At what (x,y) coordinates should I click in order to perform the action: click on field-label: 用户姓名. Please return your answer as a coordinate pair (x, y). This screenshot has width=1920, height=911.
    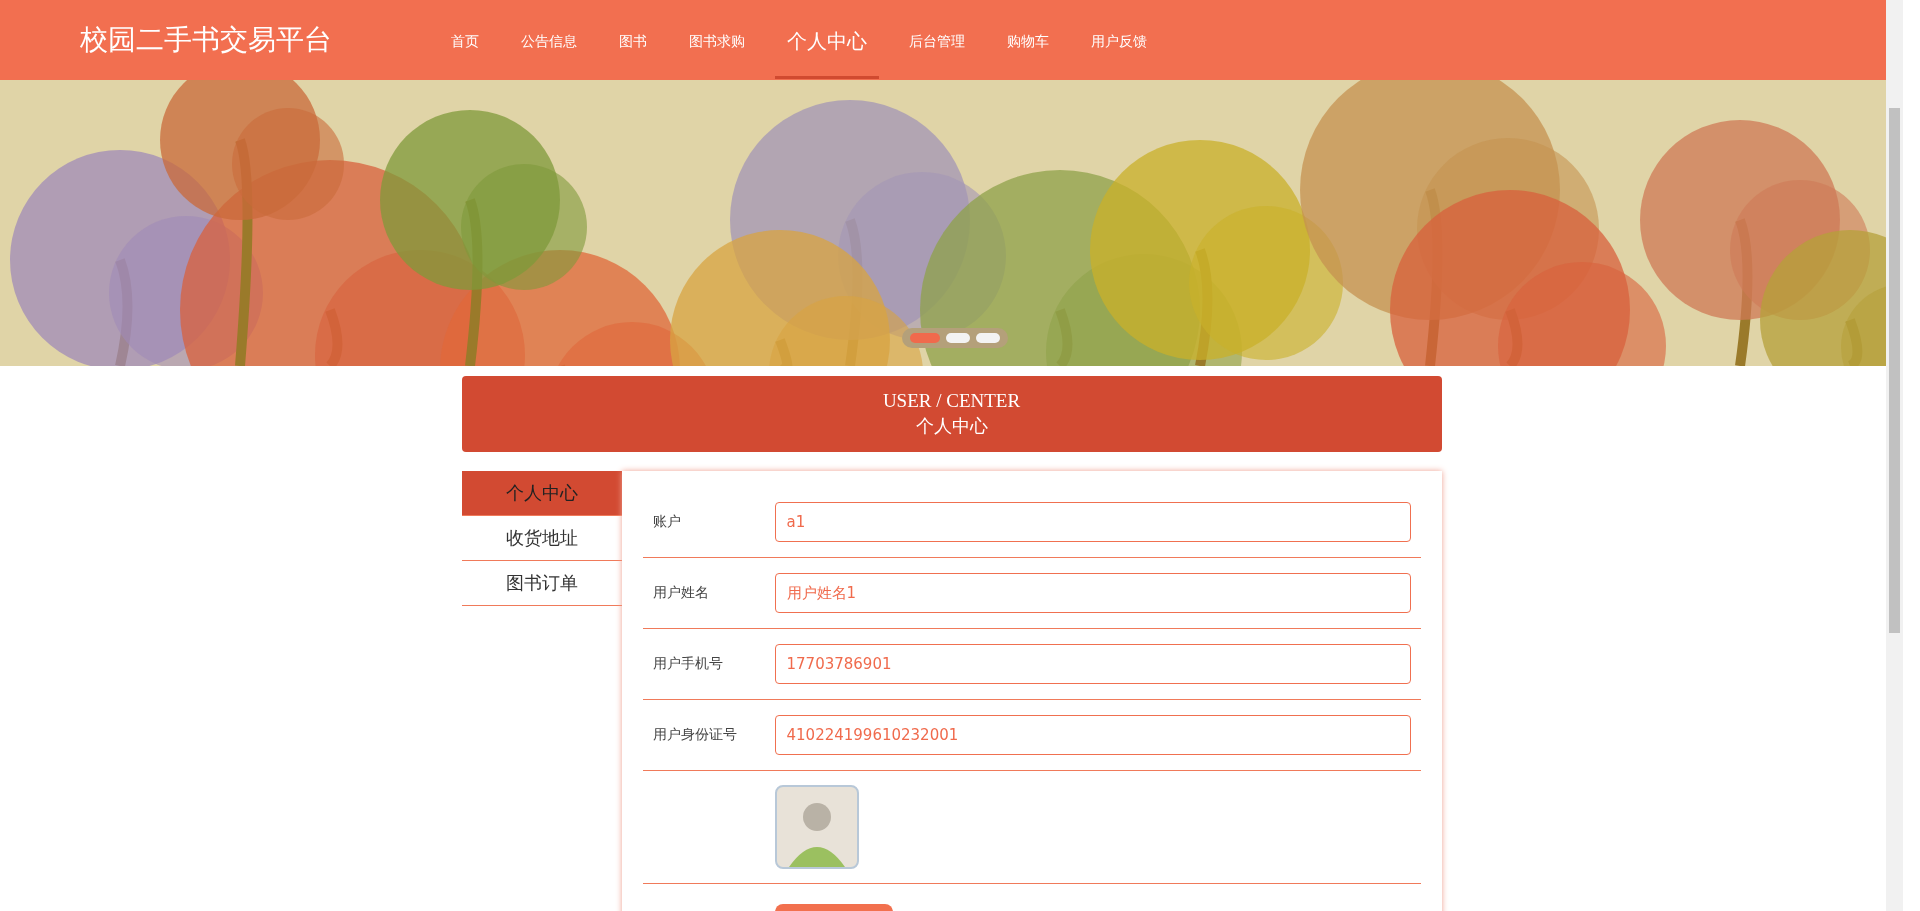
    Looking at the image, I should click on (680, 593).